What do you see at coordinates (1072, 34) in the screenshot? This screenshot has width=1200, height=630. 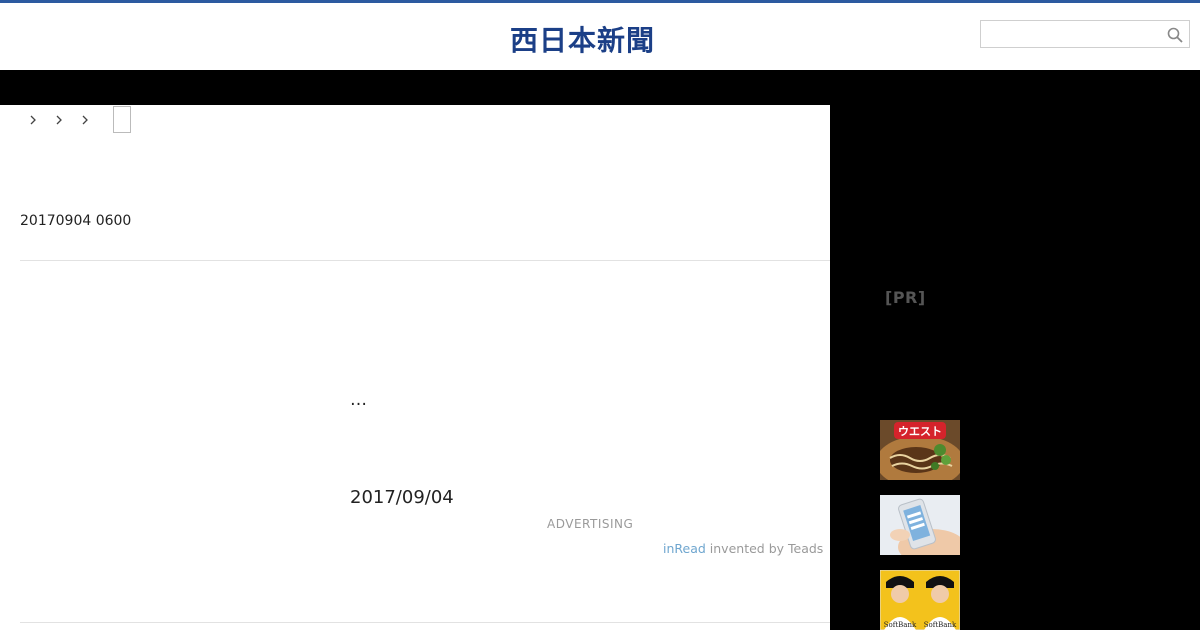 I see `search-input` at bounding box center [1072, 34].